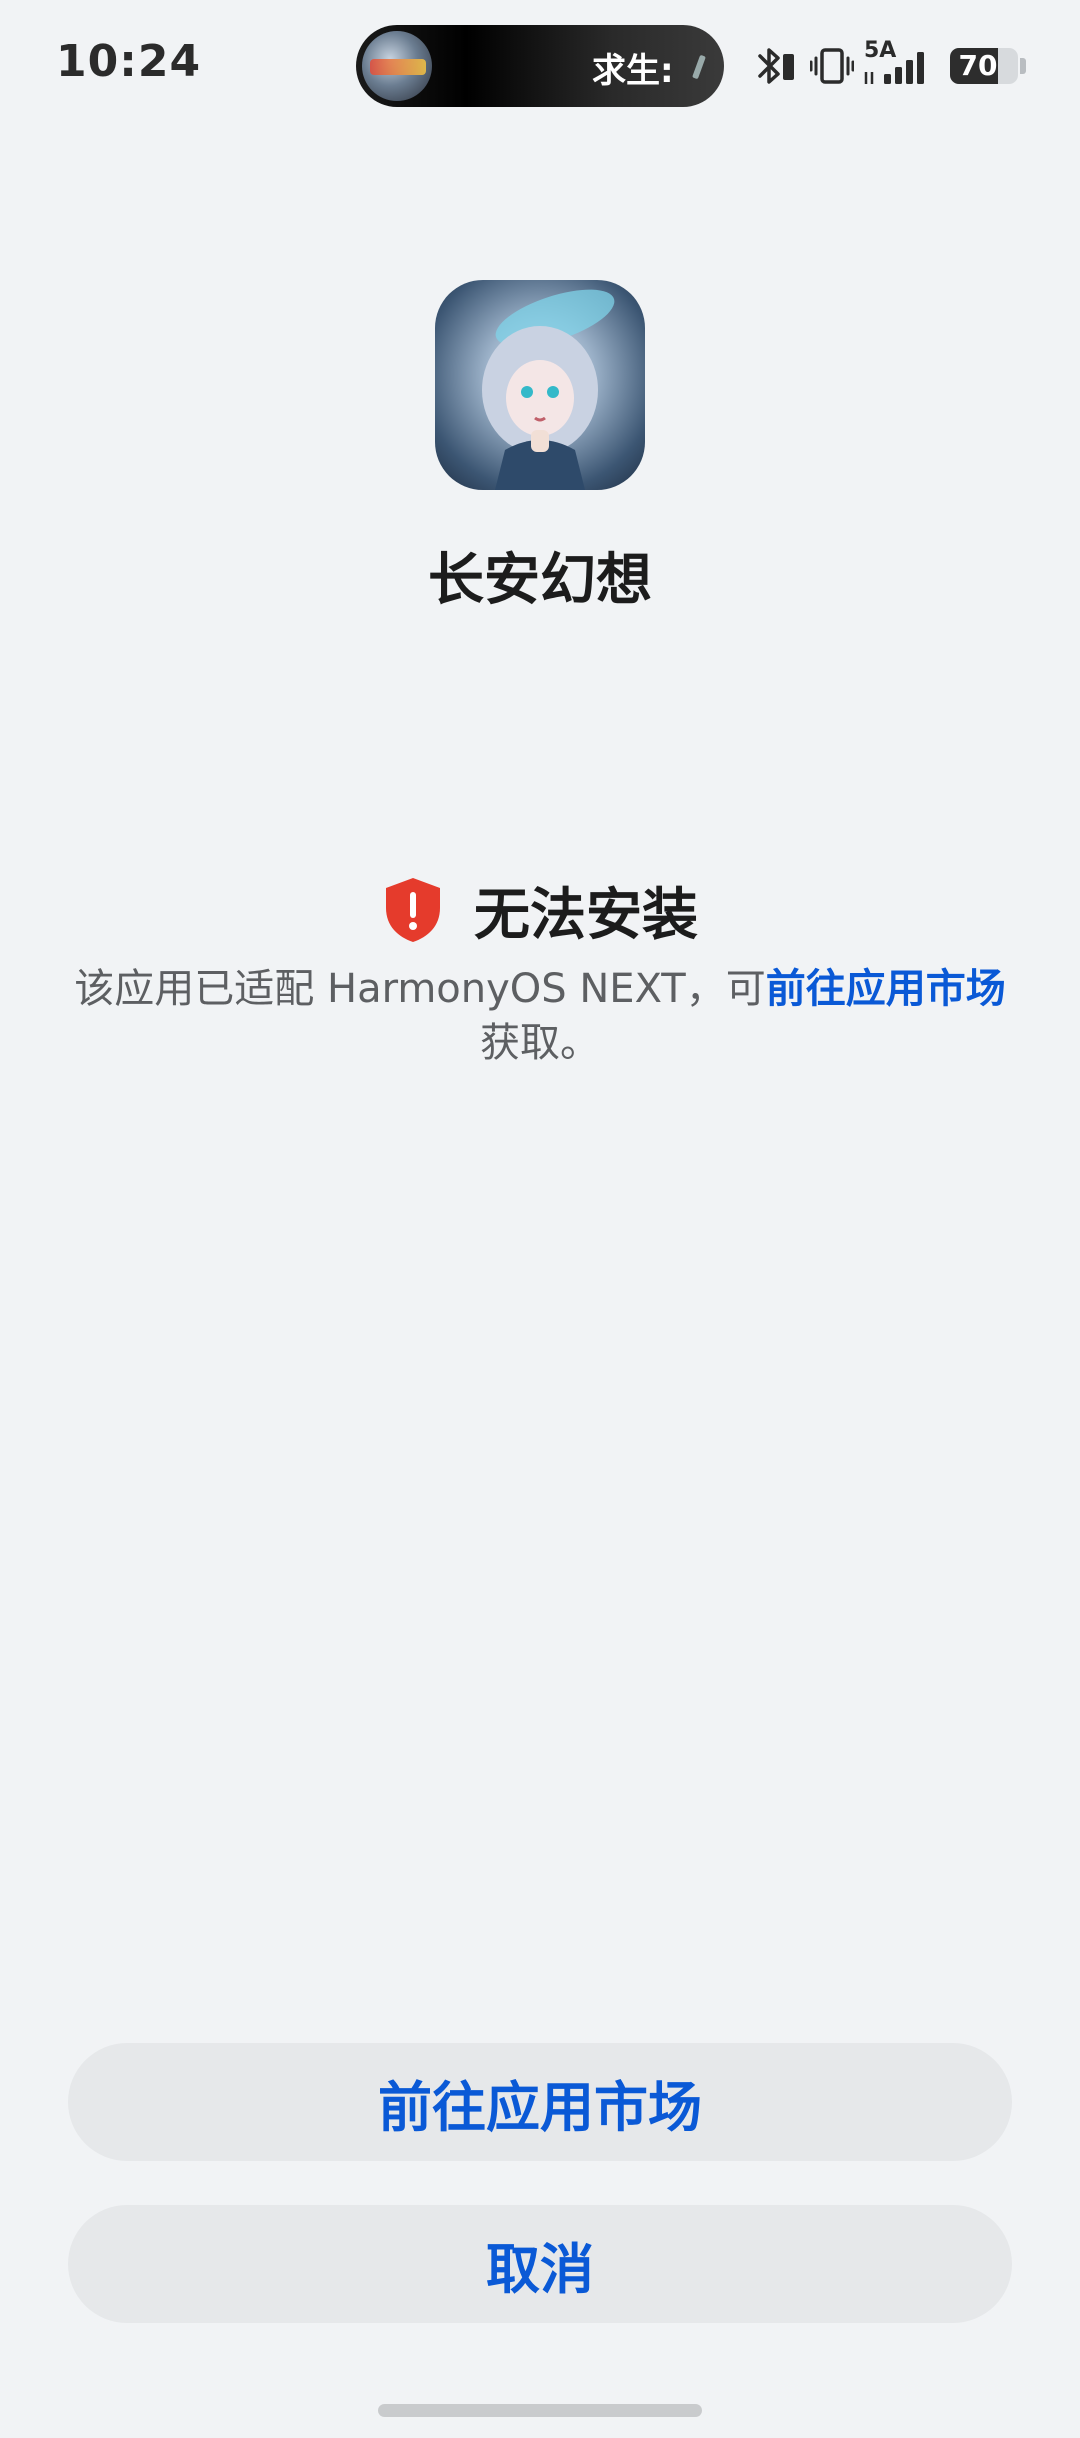 The image size is (1080, 2438). What do you see at coordinates (540, 2102) in the screenshot?
I see `go-to-app-market-button: 前往应用市场` at bounding box center [540, 2102].